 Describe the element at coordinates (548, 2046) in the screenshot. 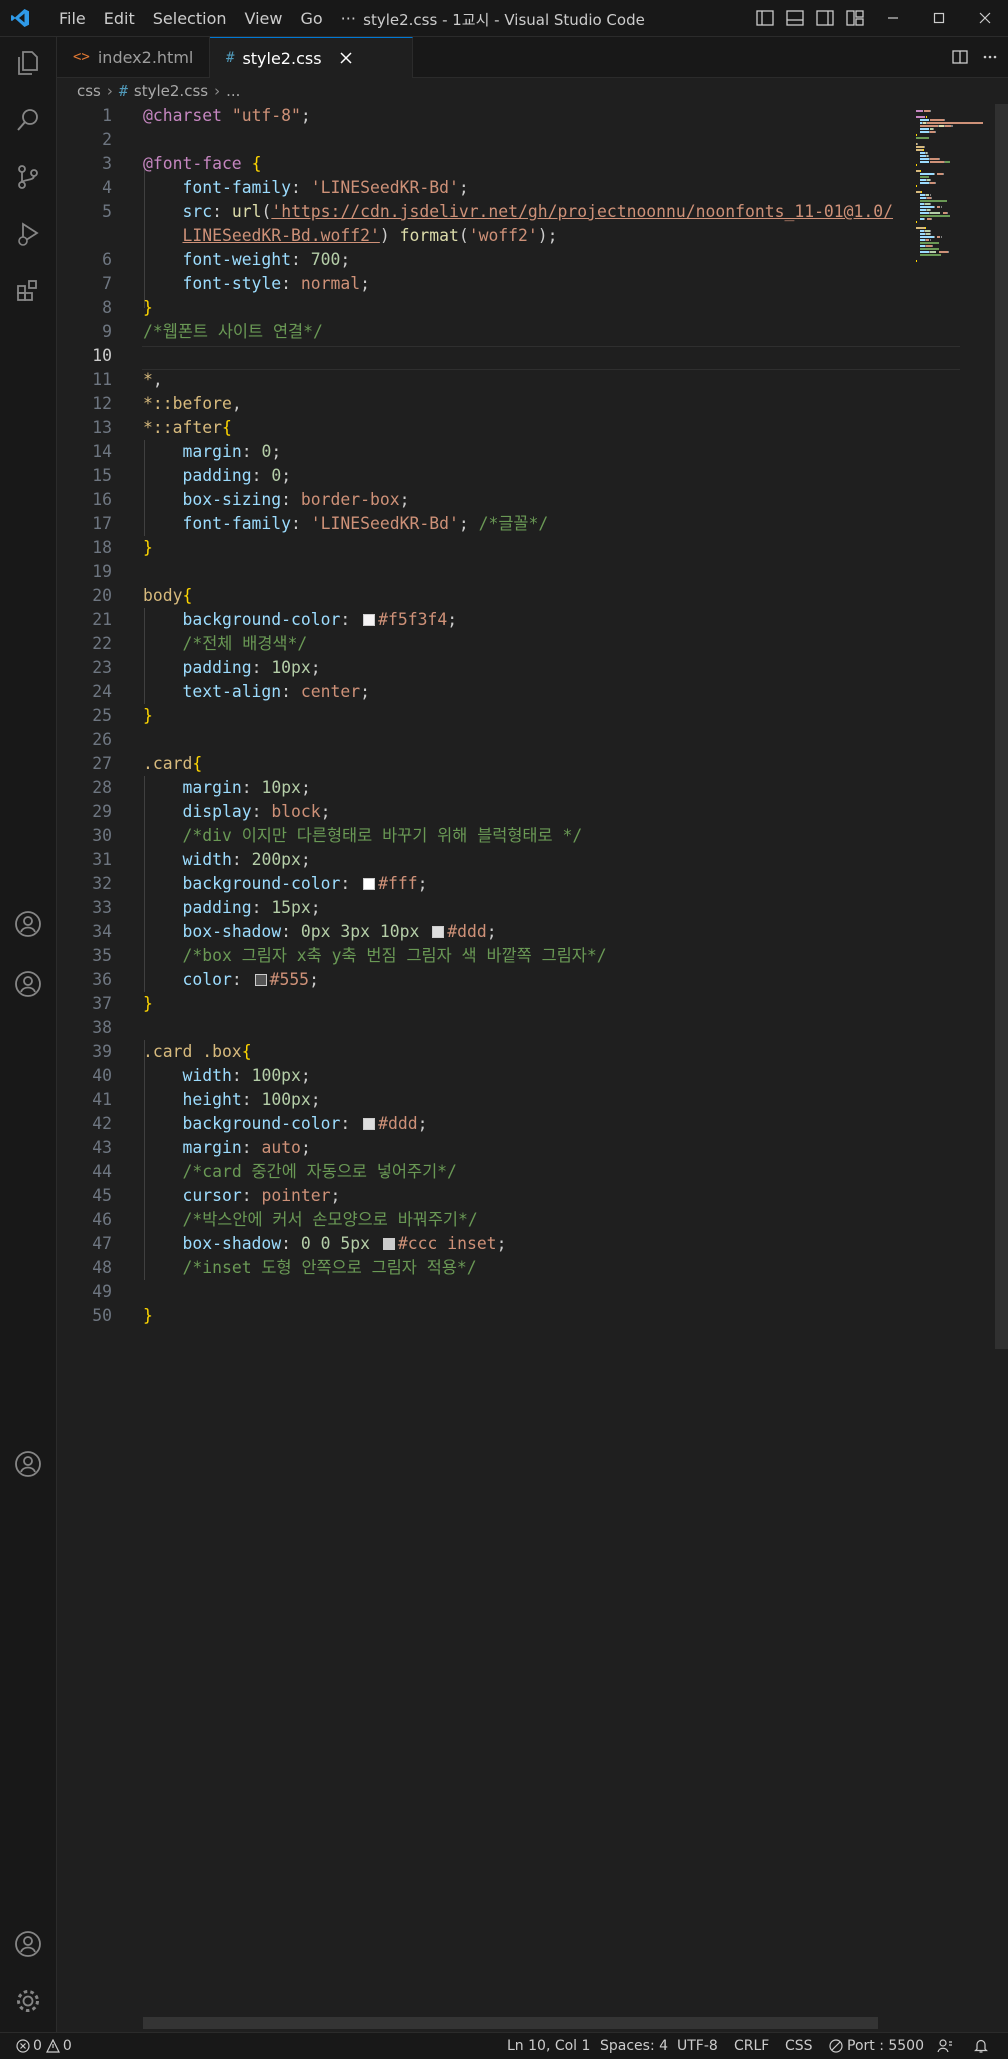

I see `cursor-position: Ln 10, Col 1` at that location.